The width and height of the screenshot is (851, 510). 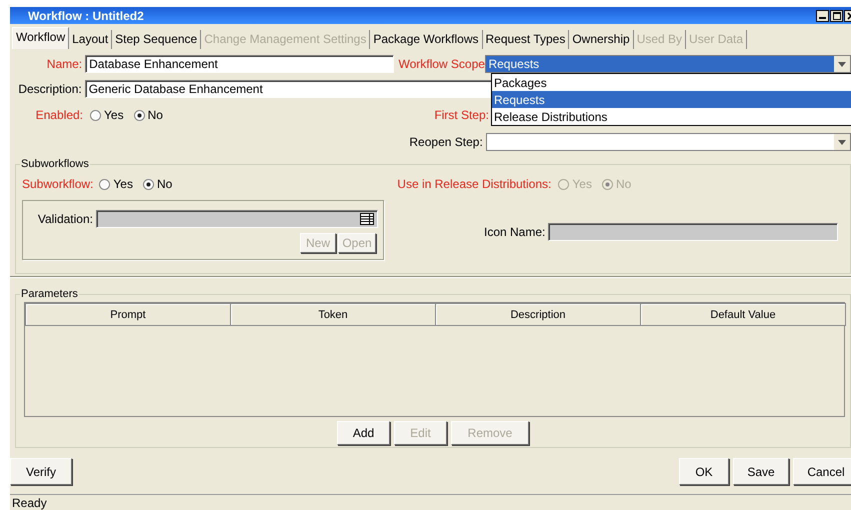 I want to click on column-header: Prompt, so click(x=128, y=315).